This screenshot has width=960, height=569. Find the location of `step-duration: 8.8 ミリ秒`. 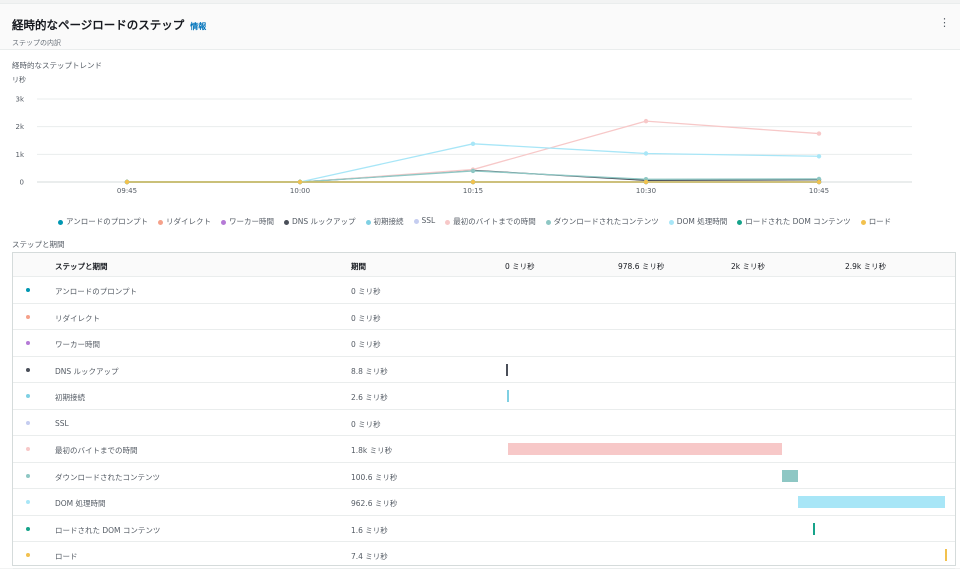

step-duration: 8.8 ミリ秒 is located at coordinates (369, 371).